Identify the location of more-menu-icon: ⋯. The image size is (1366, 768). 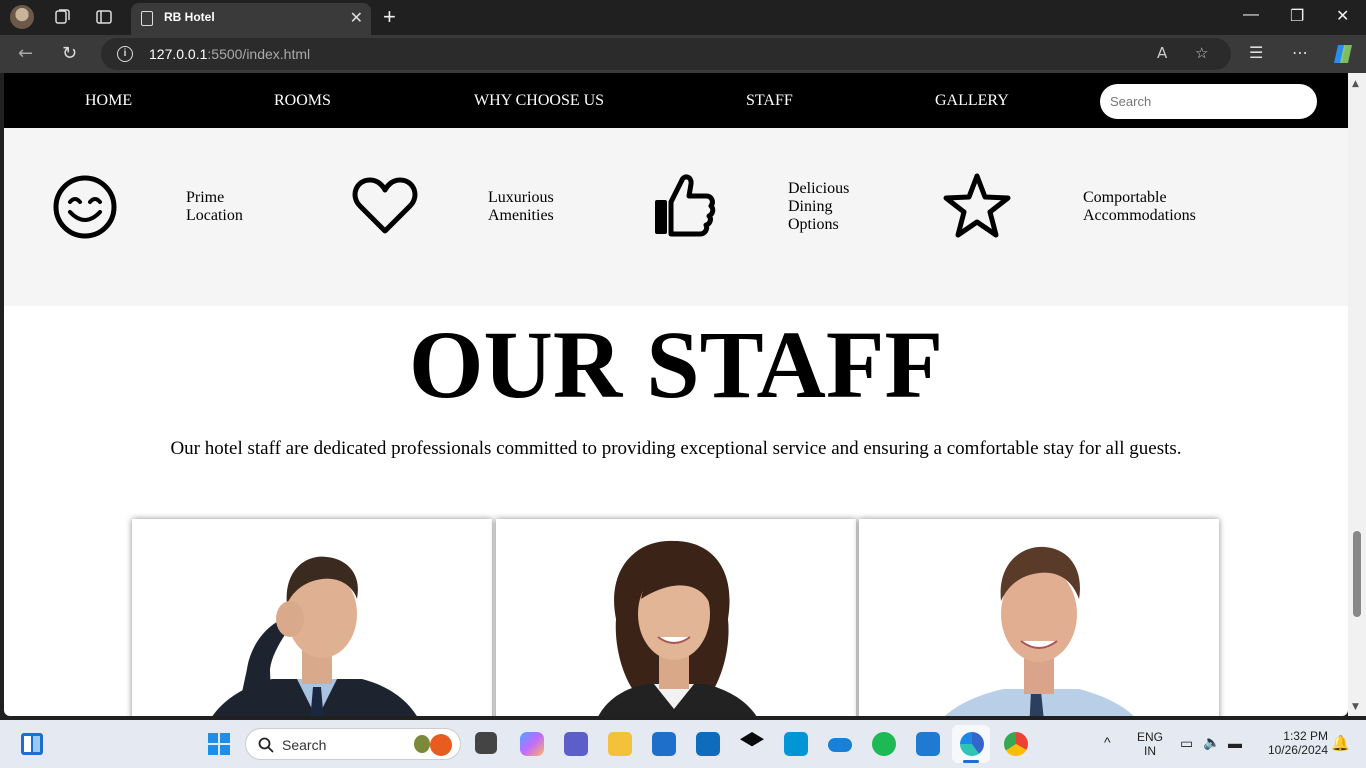
(1300, 52).